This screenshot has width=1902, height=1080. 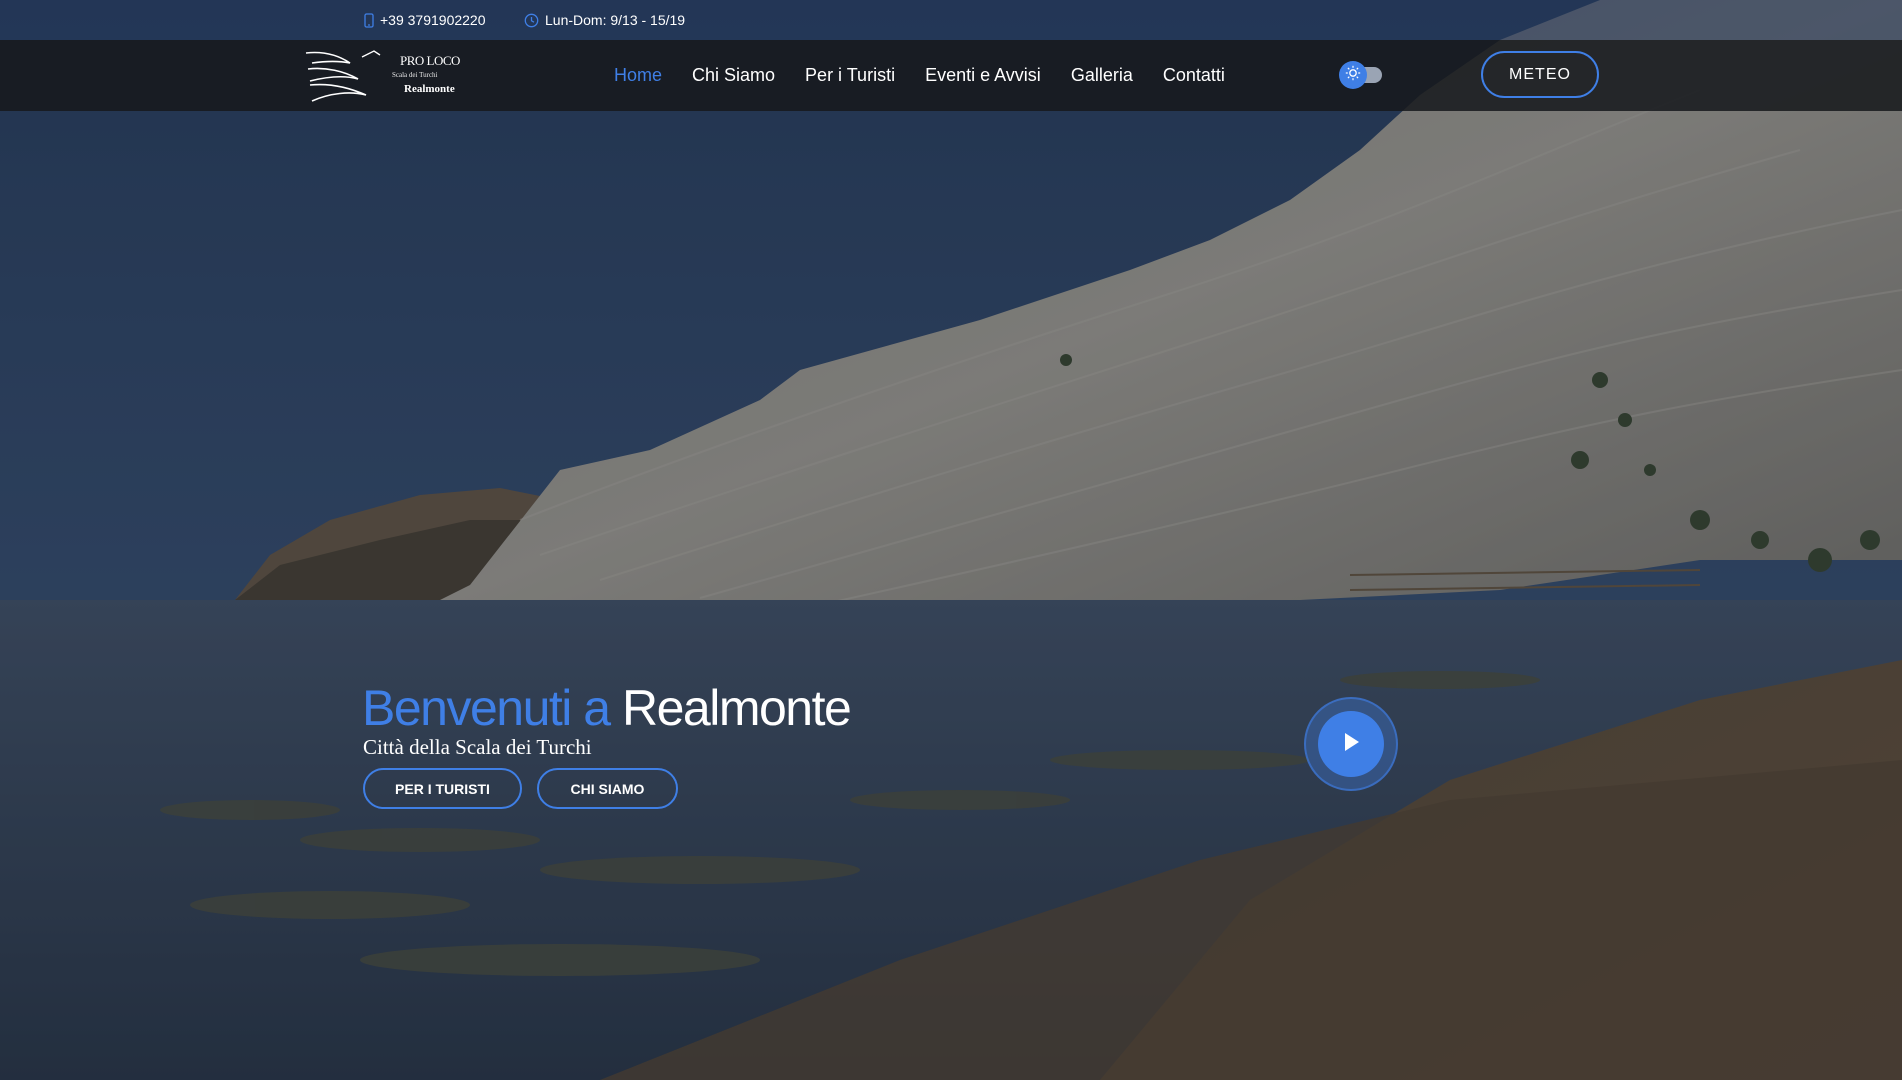 I want to click on site-logo: PRO LOCO Scala dei Turchi Realmonte, so click(x=387, y=76).